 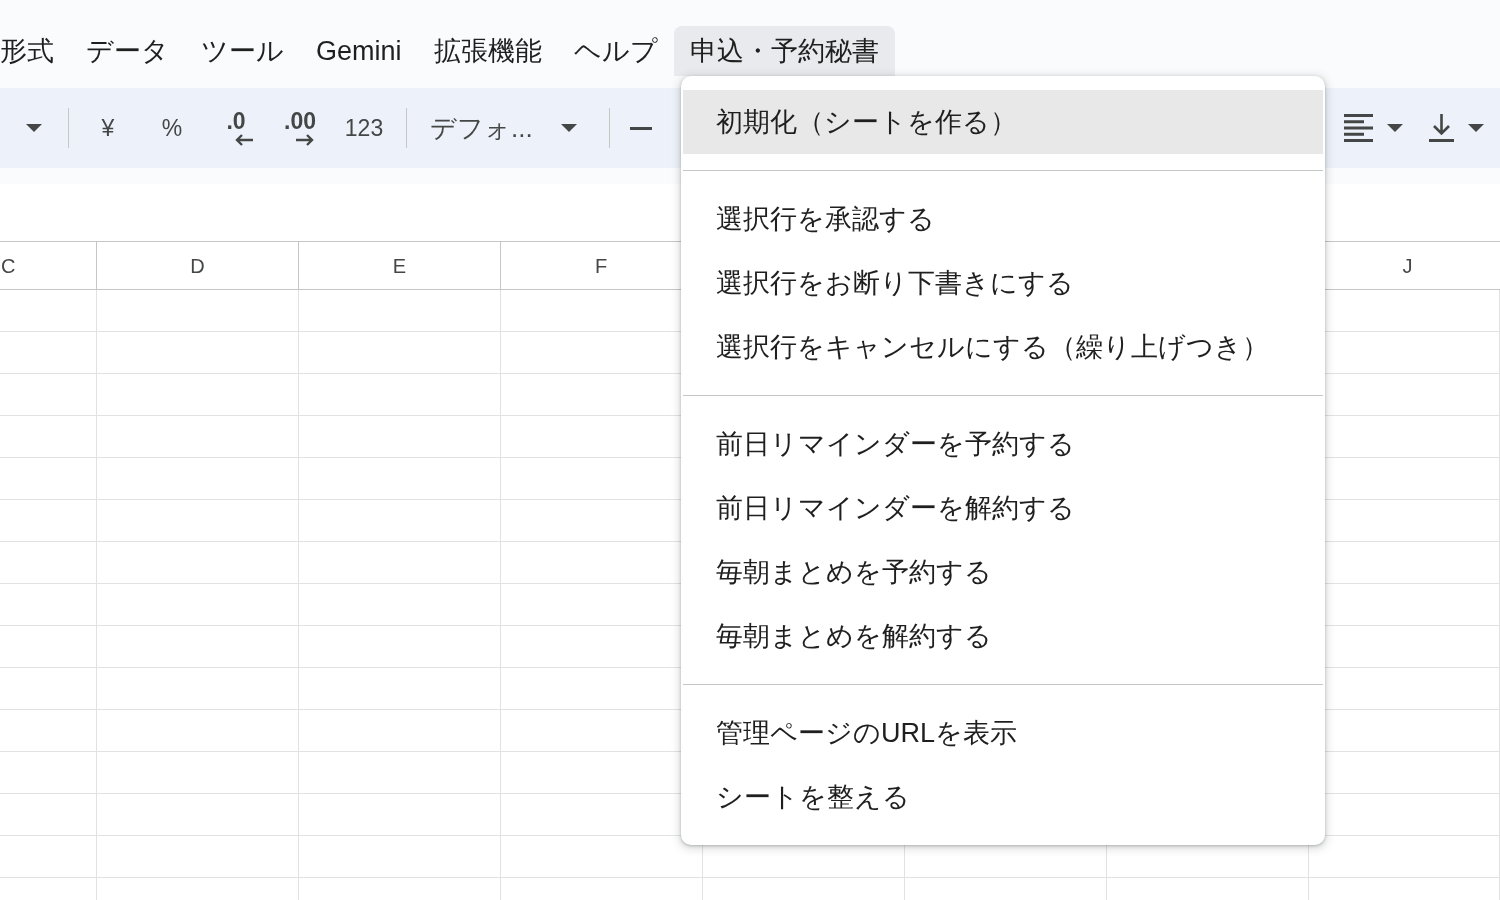 What do you see at coordinates (359, 51) in the screenshot?
I see `menu-bar-item: Gemini` at bounding box center [359, 51].